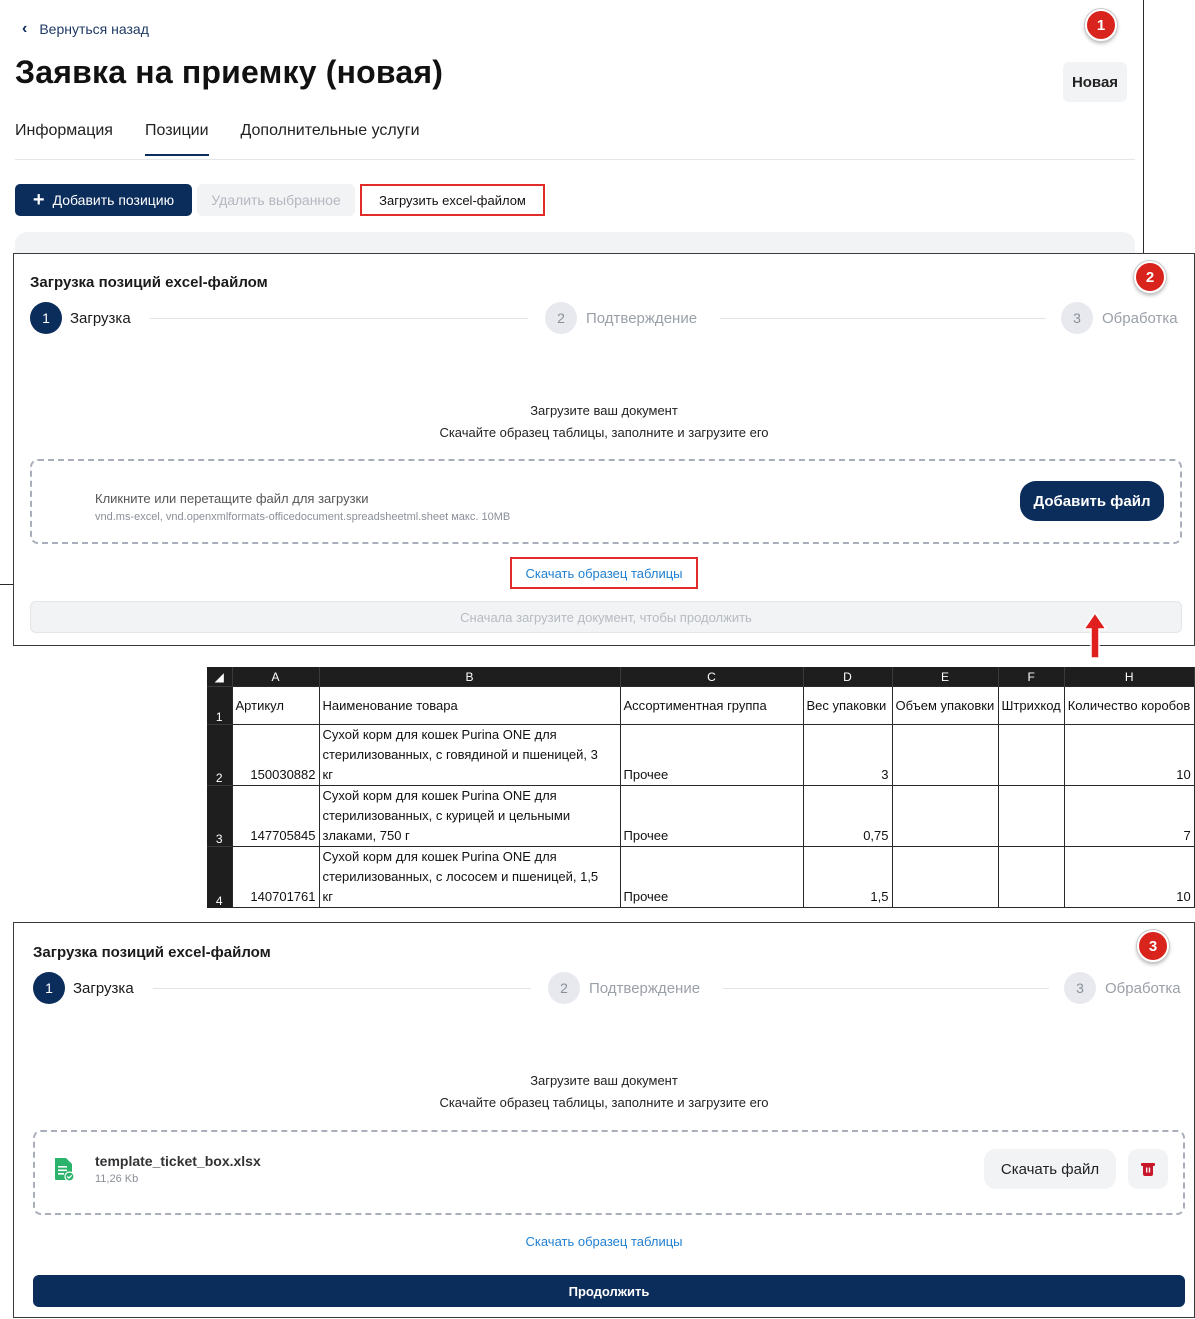 The height and width of the screenshot is (1319, 1195). I want to click on tab-positions: Позиции, so click(176, 139).